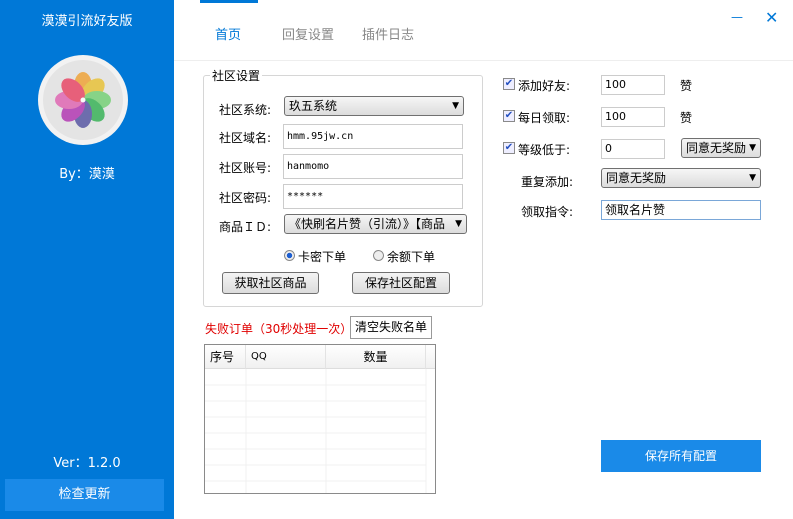  Describe the element at coordinates (716, 148) in the screenshot. I see `level-select-value: 同意无奖励` at that location.